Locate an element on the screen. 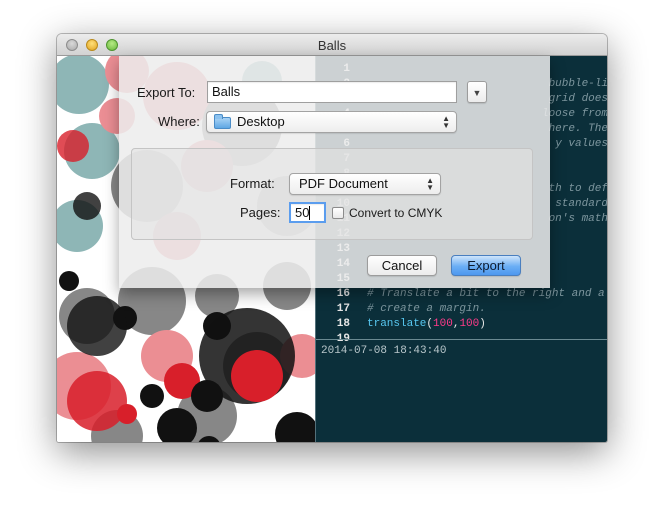 The width and height of the screenshot is (664, 521). window-title: Balls is located at coordinates (332, 45).